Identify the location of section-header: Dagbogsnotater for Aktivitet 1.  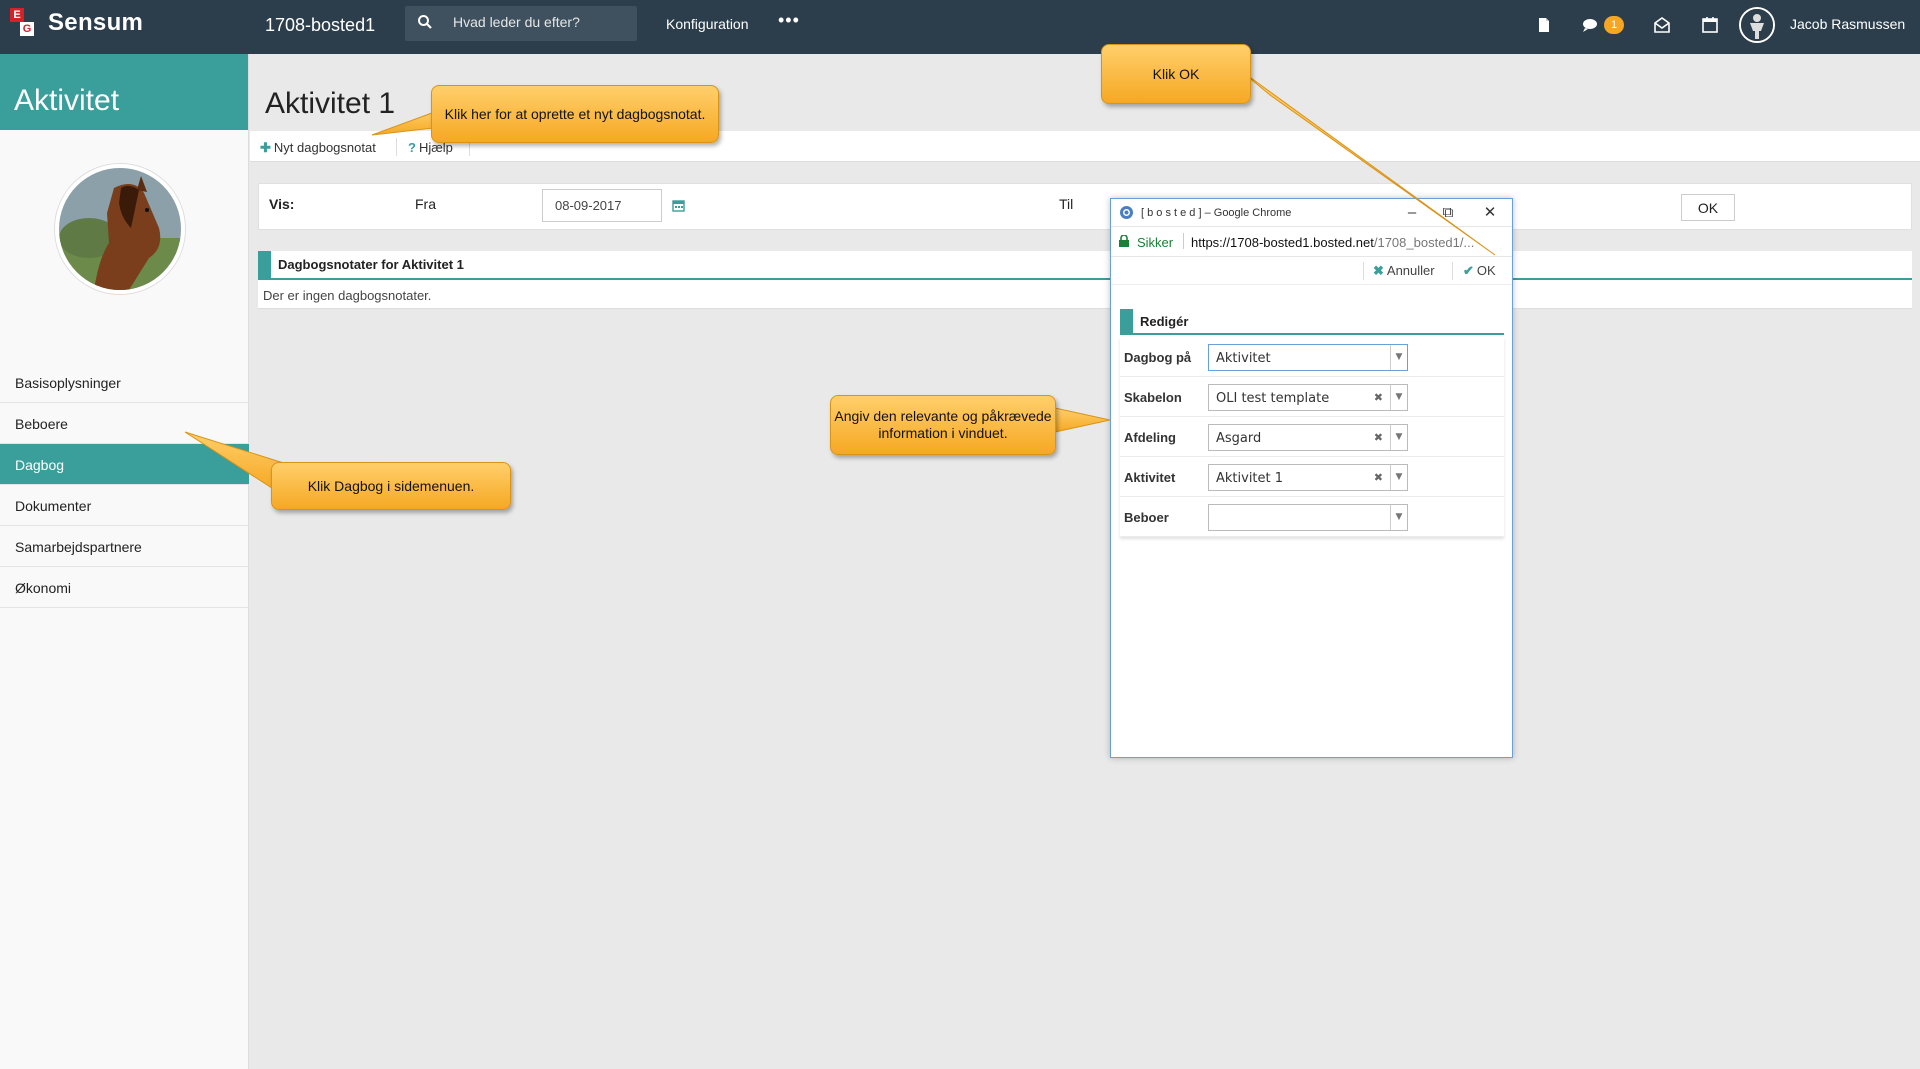
(1085, 265).